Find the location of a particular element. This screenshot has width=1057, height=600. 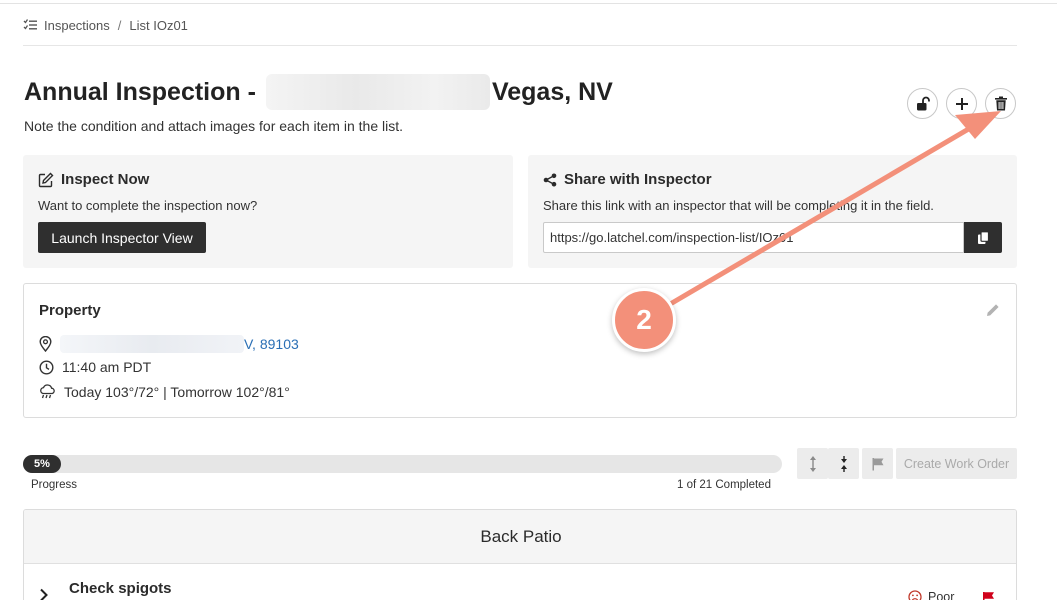

list-item: Check spigots Poor is located at coordinates (520, 582).